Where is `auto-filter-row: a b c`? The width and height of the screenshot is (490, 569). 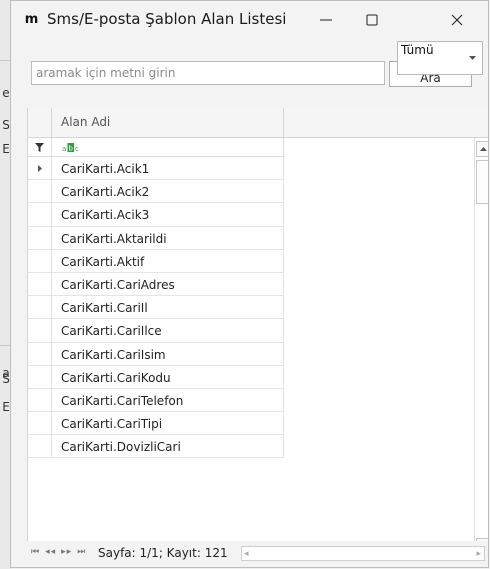 auto-filter-row: a b c is located at coordinates (168, 147).